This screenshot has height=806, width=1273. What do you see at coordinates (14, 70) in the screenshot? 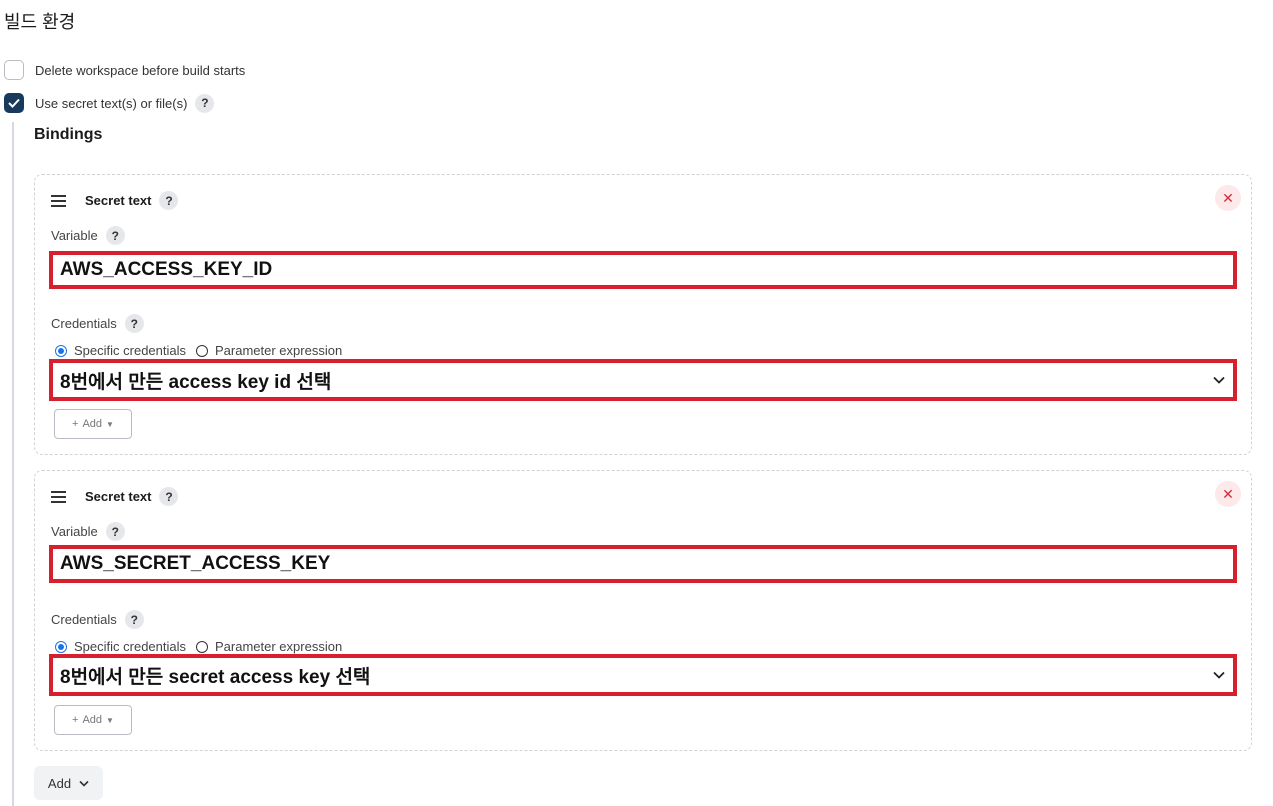
I see `delete-workspace-checkbox` at bounding box center [14, 70].